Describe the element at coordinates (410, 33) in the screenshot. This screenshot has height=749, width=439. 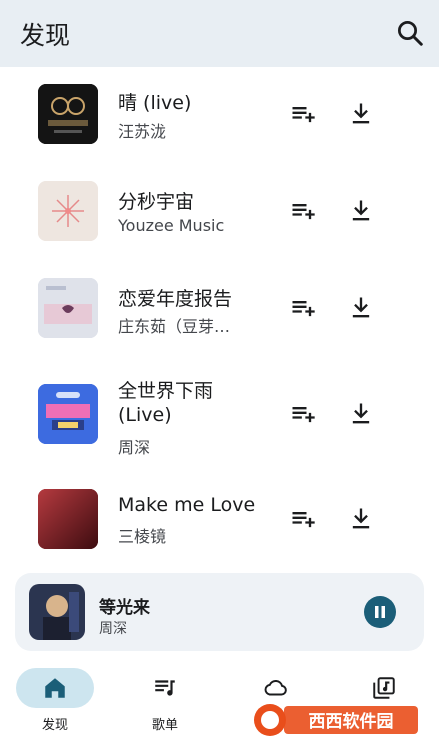
I see `search-icon` at that location.